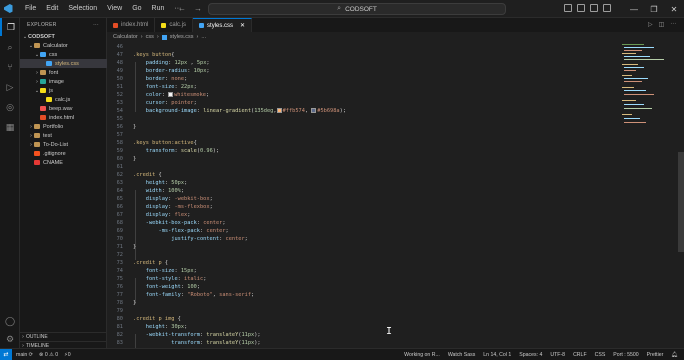 Image resolution: width=684 pixels, height=360 pixels. Describe the element at coordinates (648, 92) in the screenshot. I see `minimap` at that location.